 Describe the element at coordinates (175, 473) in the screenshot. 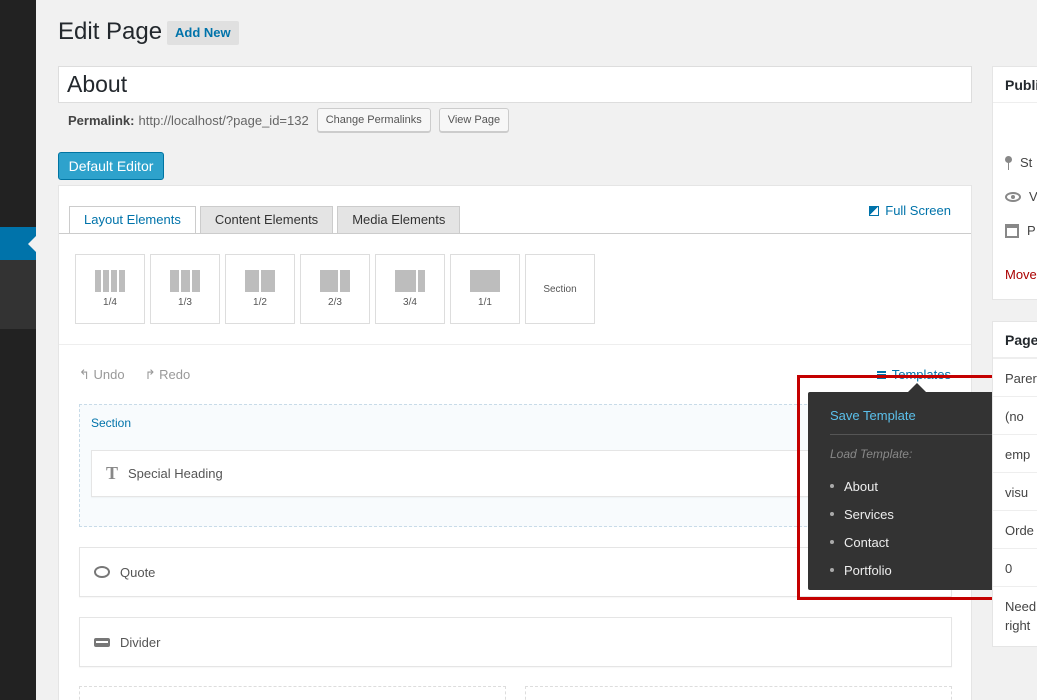

I see `element-label: Special Heading` at that location.